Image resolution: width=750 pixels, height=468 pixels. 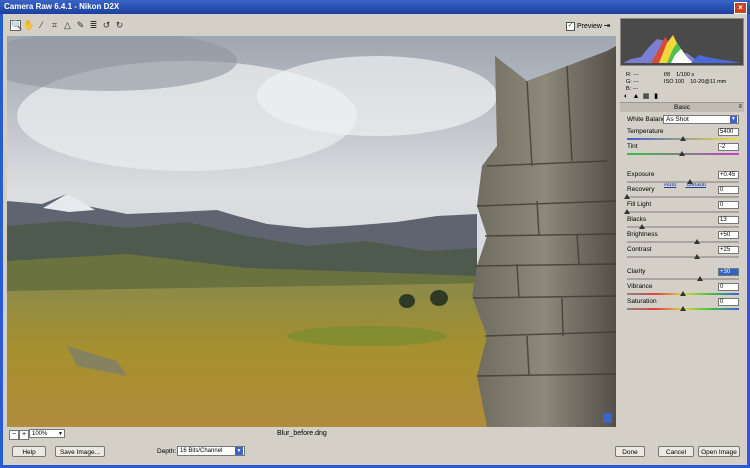 What do you see at coordinates (683, 290) in the screenshot?
I see `vibrance-slider: Vibrance 0` at bounding box center [683, 290].